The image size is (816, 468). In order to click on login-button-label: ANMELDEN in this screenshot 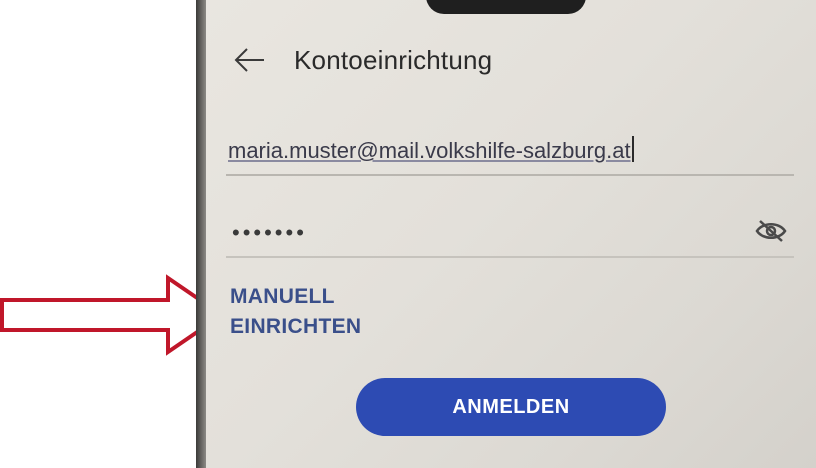, I will do `click(511, 406)`.